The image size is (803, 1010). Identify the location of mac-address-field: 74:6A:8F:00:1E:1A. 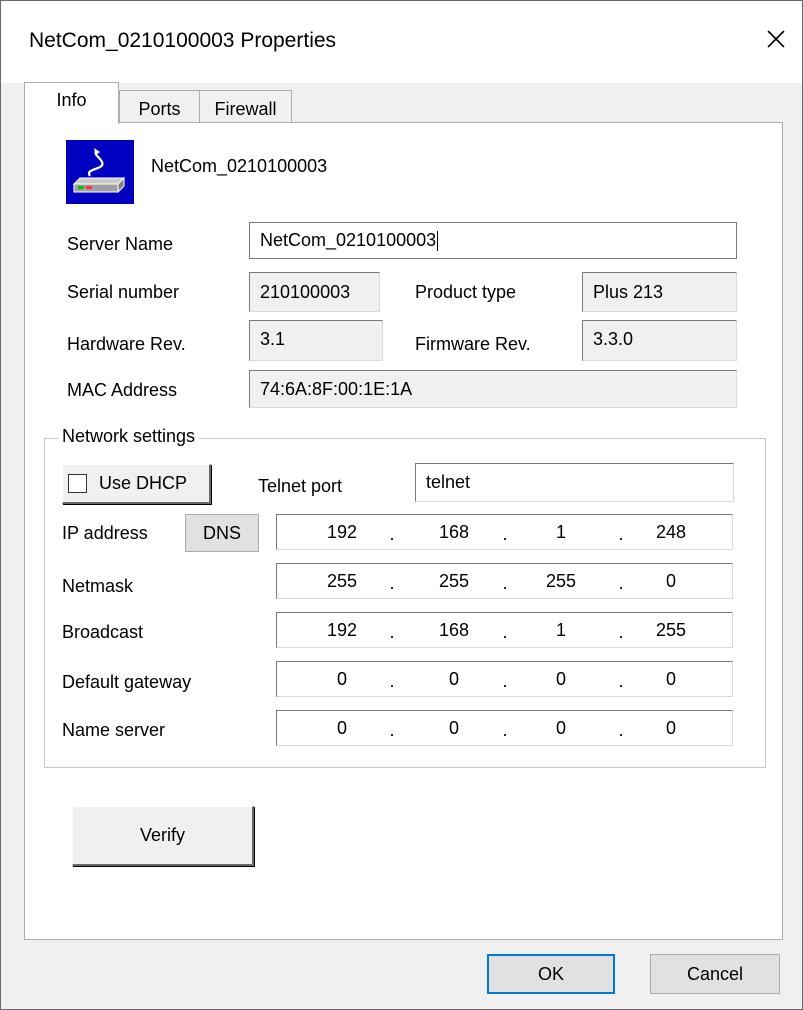
(493, 389).